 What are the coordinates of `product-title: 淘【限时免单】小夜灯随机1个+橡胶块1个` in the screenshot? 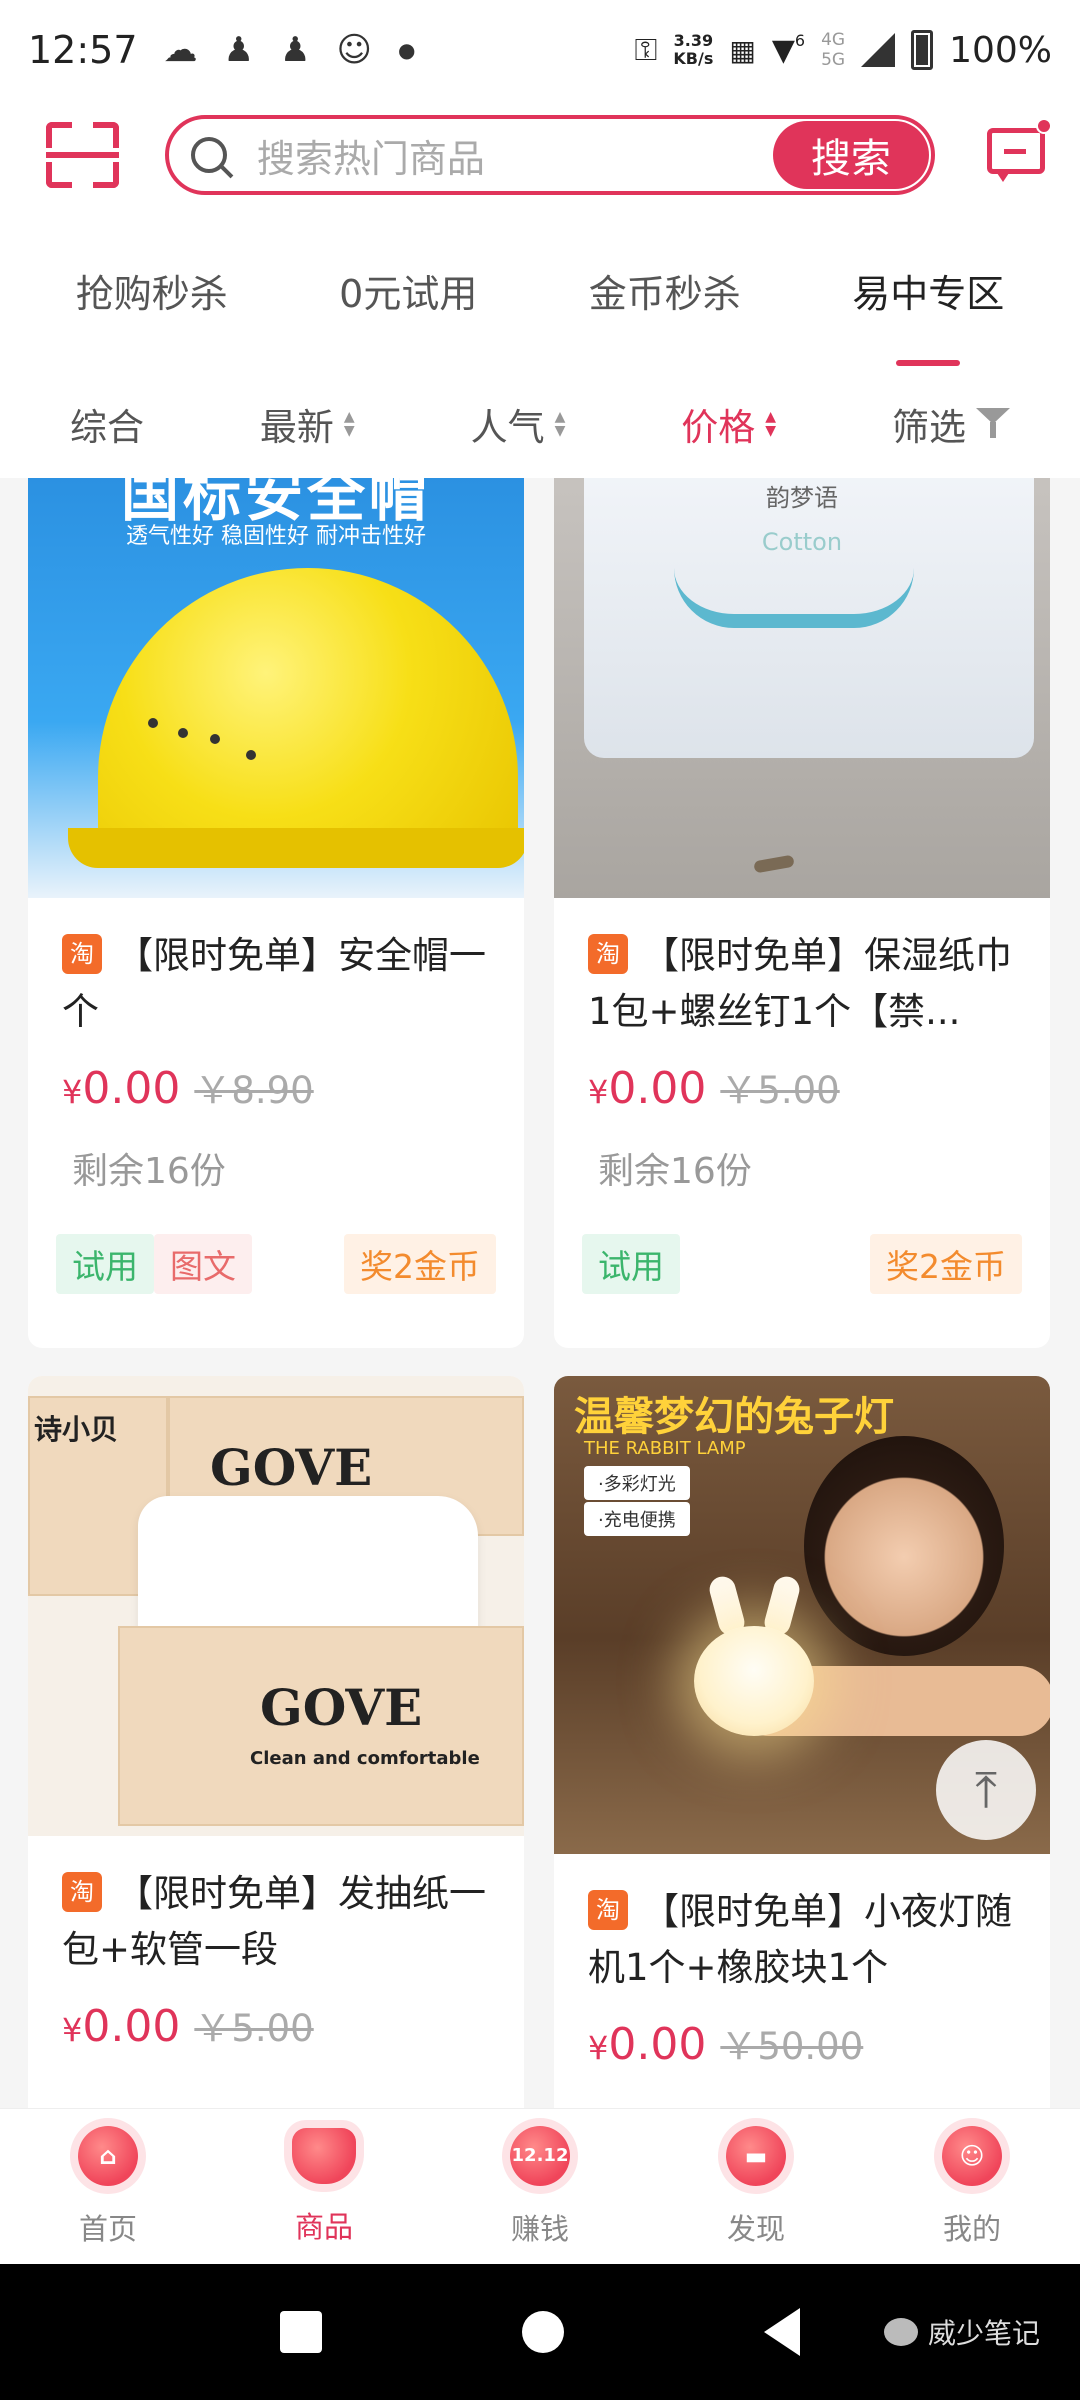 It's located at (802, 1940).